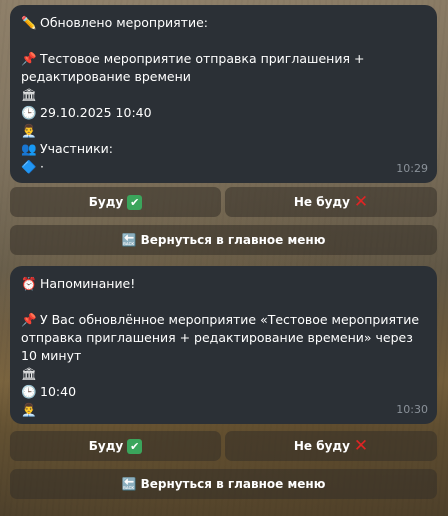 The width and height of the screenshot is (448, 516). I want to click on participants-icon: 👥, so click(29, 148).